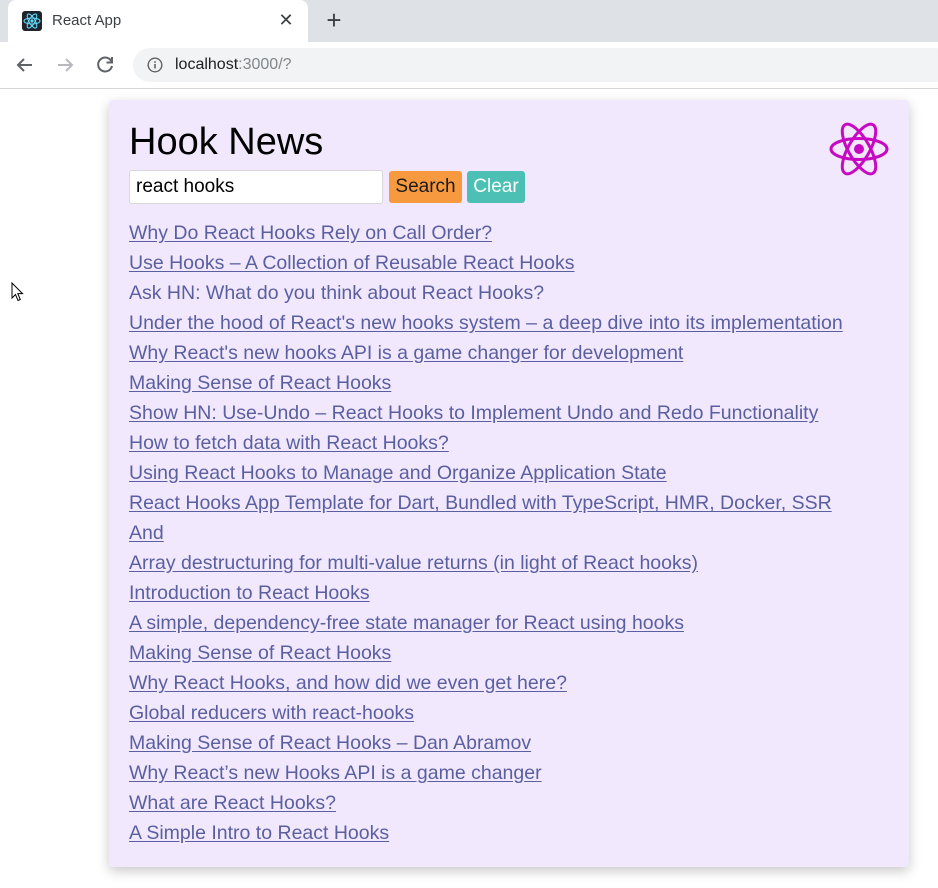 This screenshot has width=938, height=888. I want to click on result-link: How to fetch data with React Hooks?, so click(289, 443).